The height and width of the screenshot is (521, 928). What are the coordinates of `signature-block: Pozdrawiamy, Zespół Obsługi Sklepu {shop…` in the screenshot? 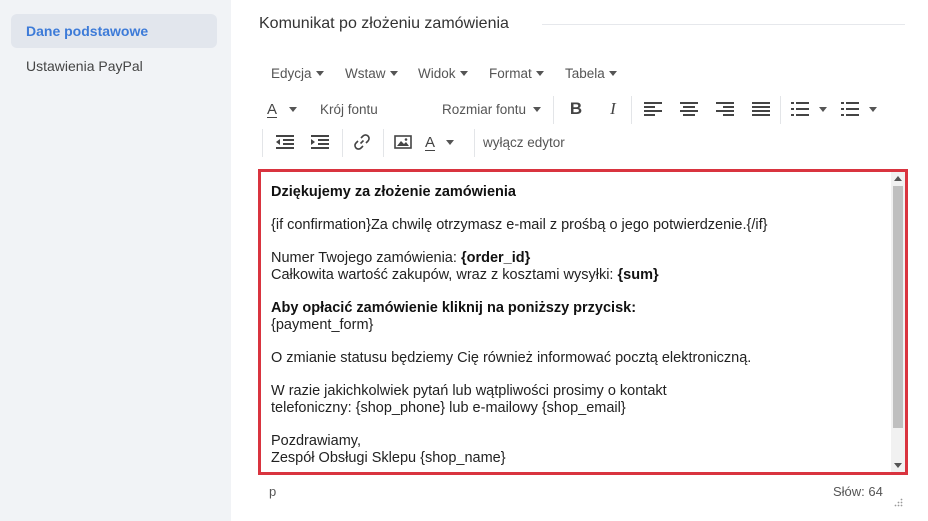 It's located at (571, 450).